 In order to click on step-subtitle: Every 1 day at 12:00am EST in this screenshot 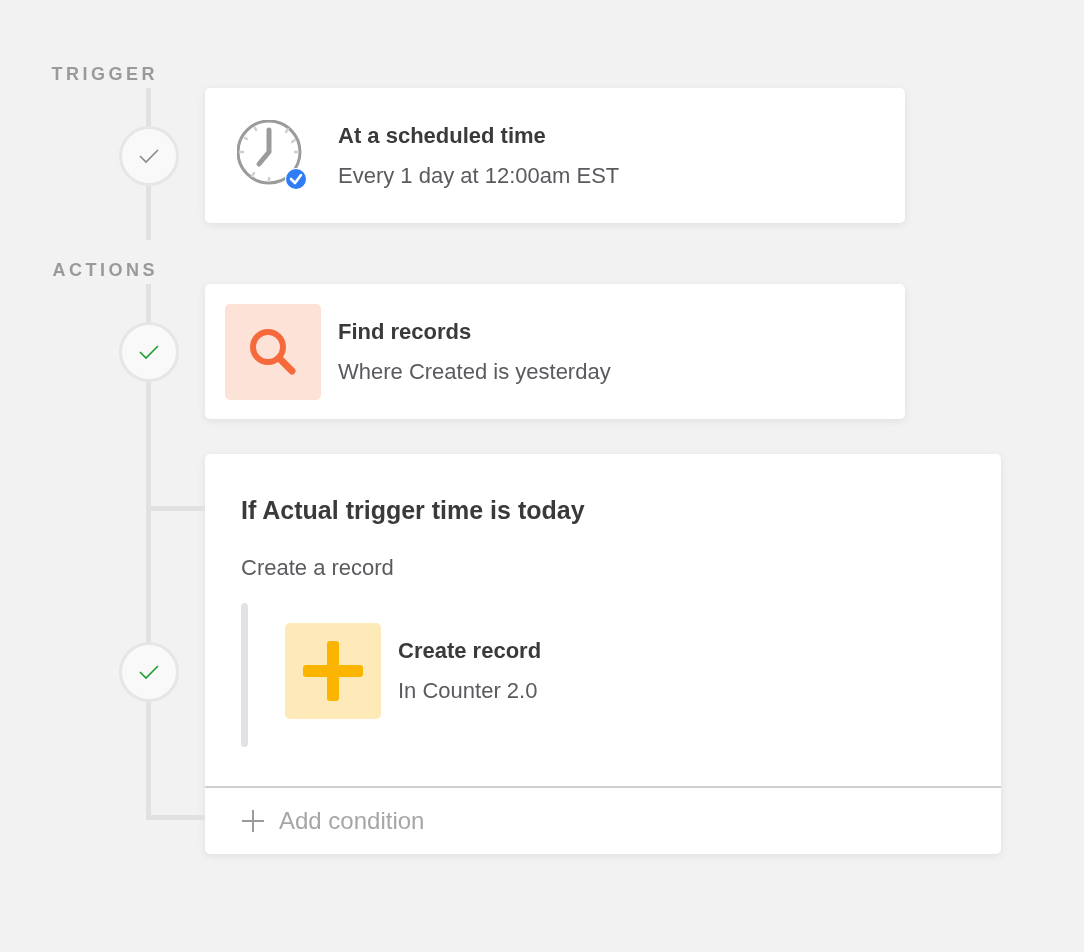, I will do `click(479, 175)`.